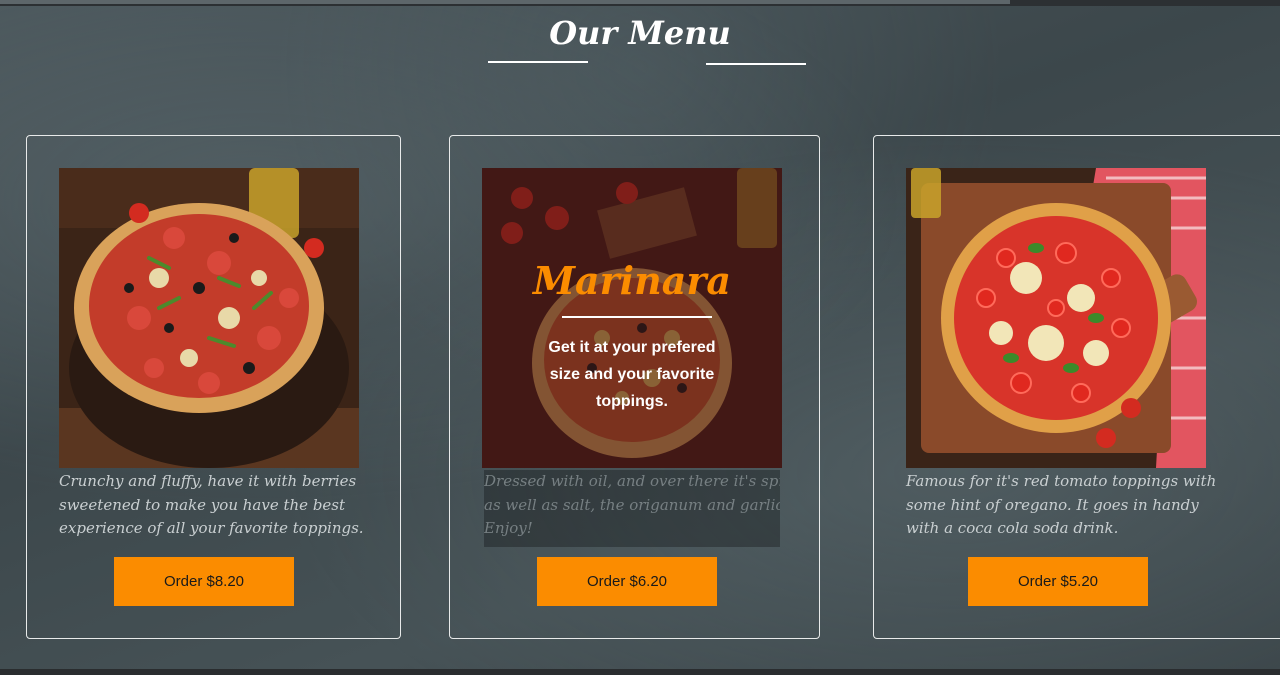 The image size is (1280, 675). What do you see at coordinates (538, 62) in the screenshot?
I see `title-underline-left` at bounding box center [538, 62].